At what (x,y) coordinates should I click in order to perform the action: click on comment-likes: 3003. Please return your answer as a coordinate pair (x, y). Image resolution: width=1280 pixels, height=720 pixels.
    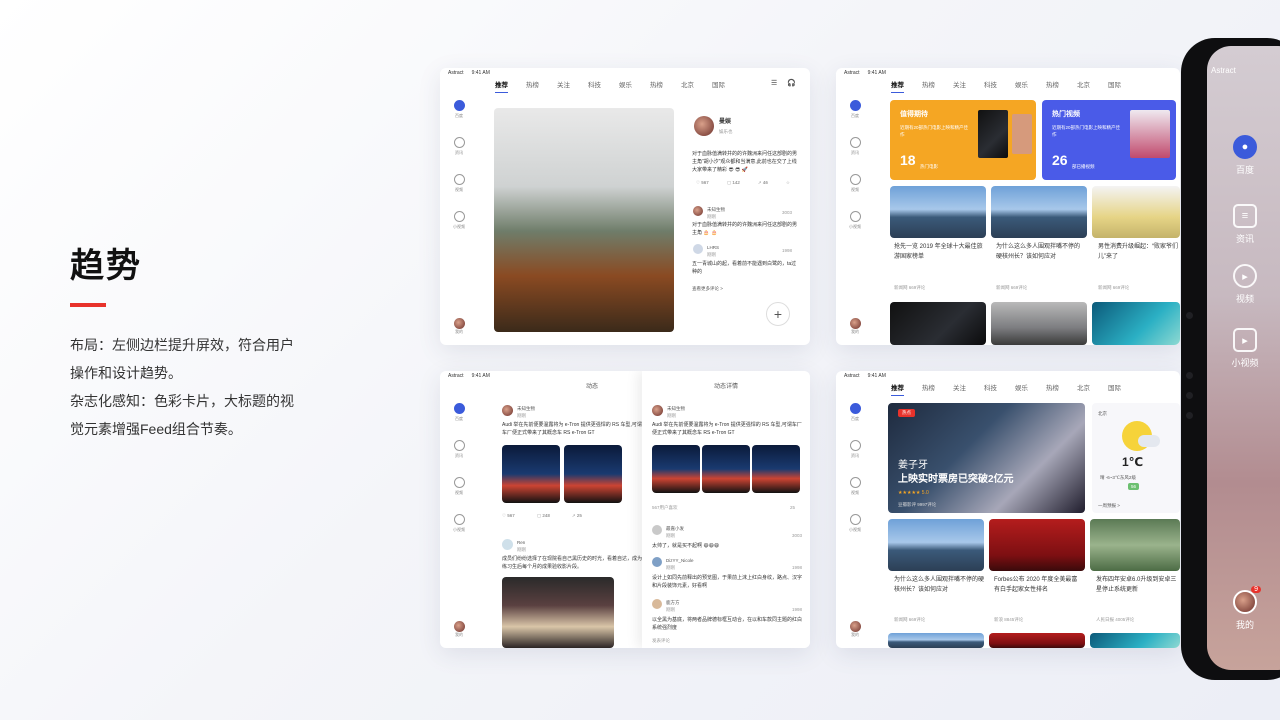
    Looking at the image, I should click on (787, 212).